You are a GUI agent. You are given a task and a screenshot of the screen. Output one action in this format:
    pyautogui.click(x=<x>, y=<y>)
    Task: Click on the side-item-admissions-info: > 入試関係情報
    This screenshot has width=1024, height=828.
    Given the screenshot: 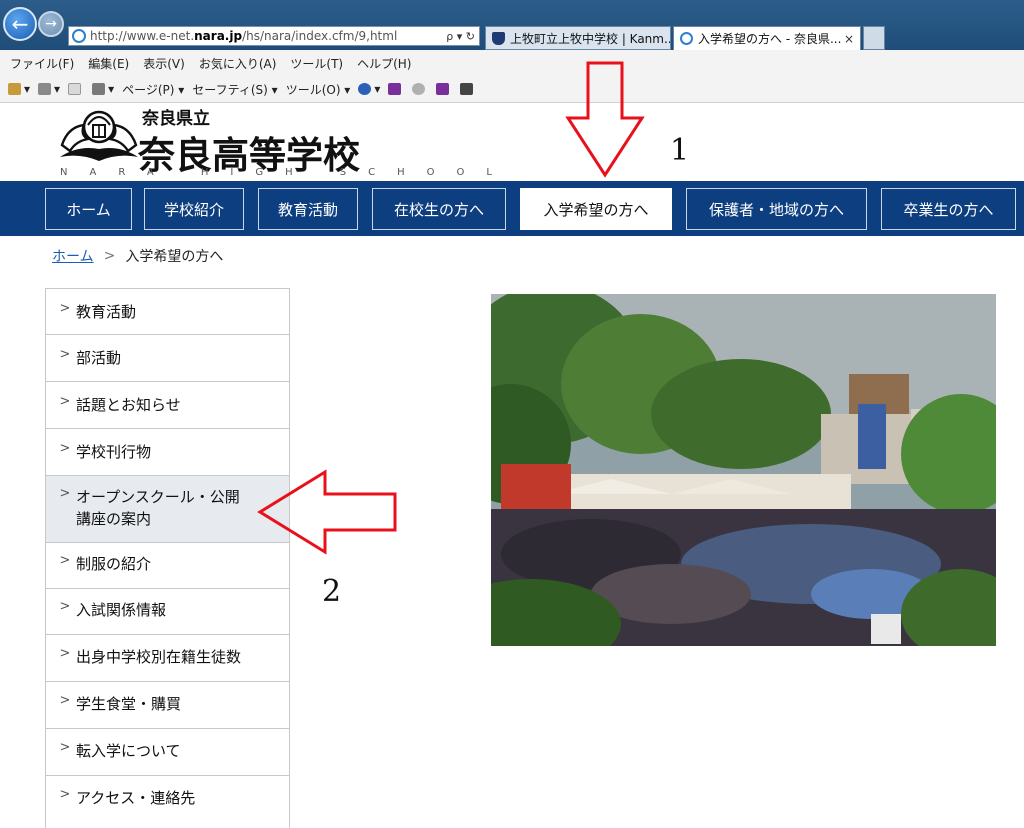 What is the action you would take?
    pyautogui.click(x=167, y=612)
    